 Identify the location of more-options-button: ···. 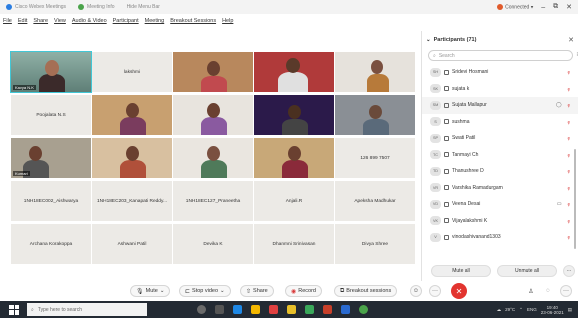
(569, 271).